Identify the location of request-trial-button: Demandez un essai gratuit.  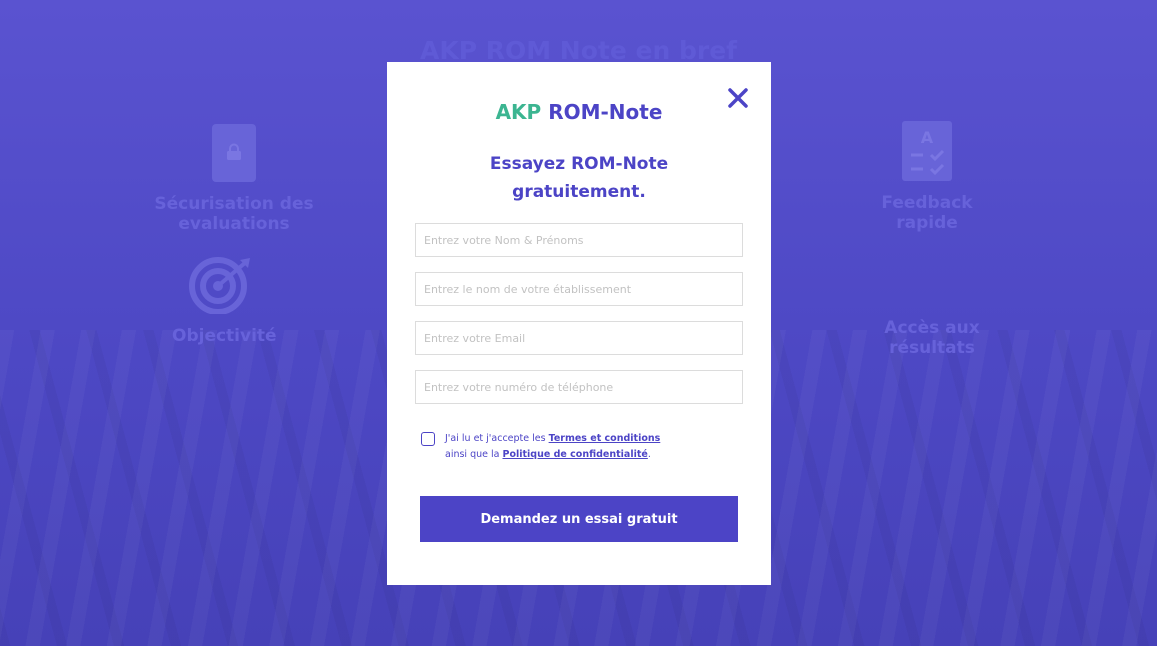
(579, 519).